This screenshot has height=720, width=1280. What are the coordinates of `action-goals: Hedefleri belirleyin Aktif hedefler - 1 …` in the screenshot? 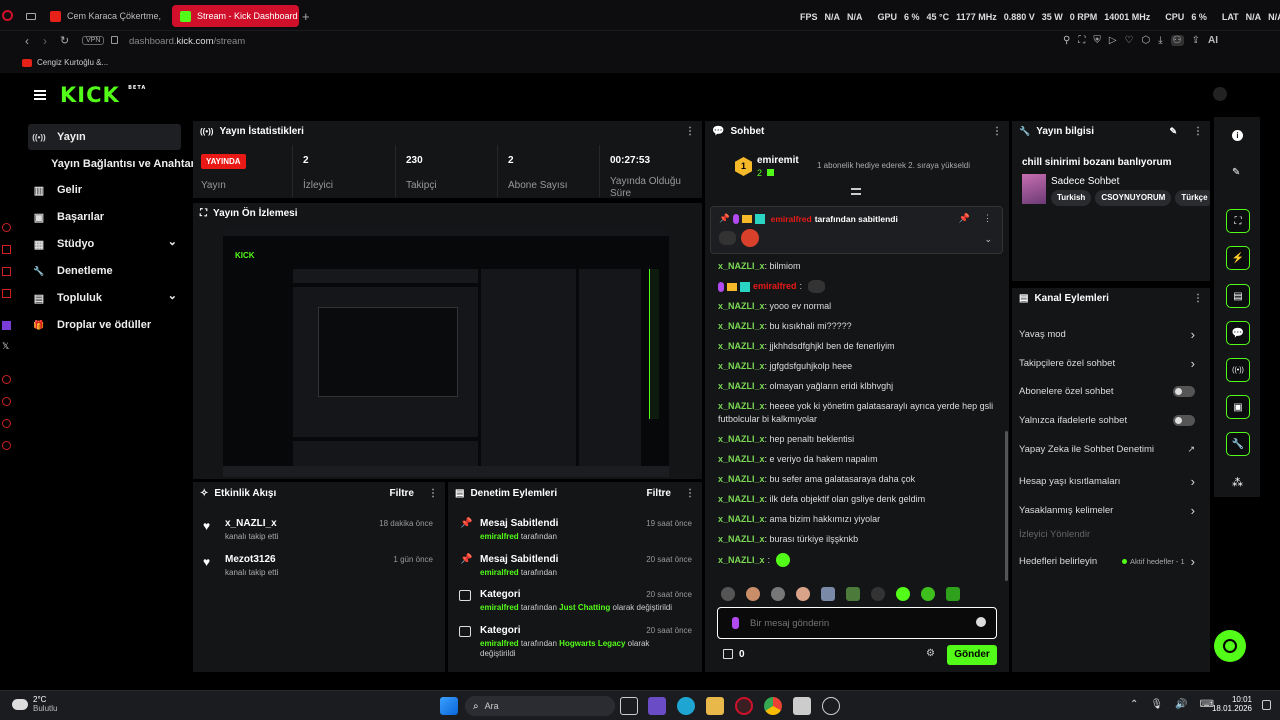 It's located at (1107, 561).